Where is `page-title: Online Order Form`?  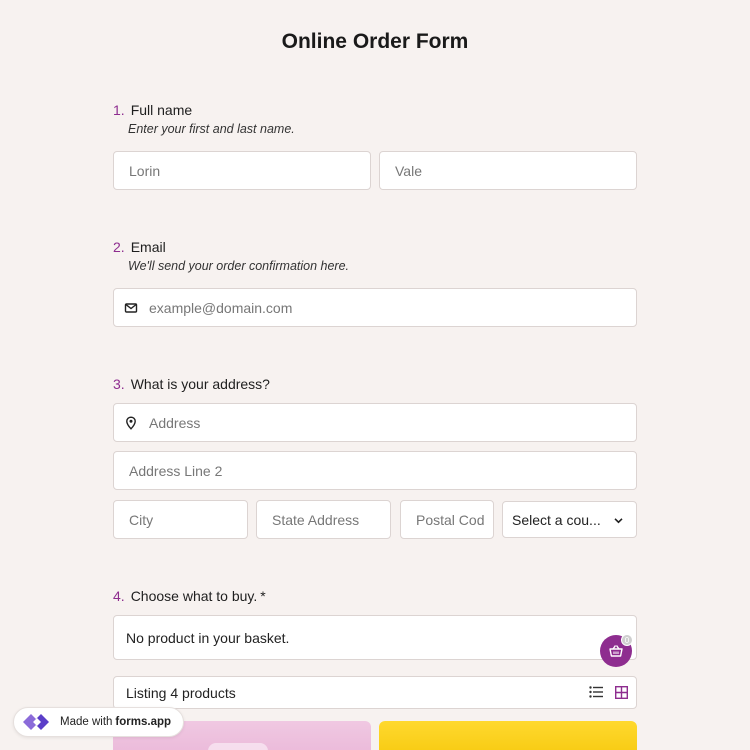 page-title: Online Order Form is located at coordinates (375, 41).